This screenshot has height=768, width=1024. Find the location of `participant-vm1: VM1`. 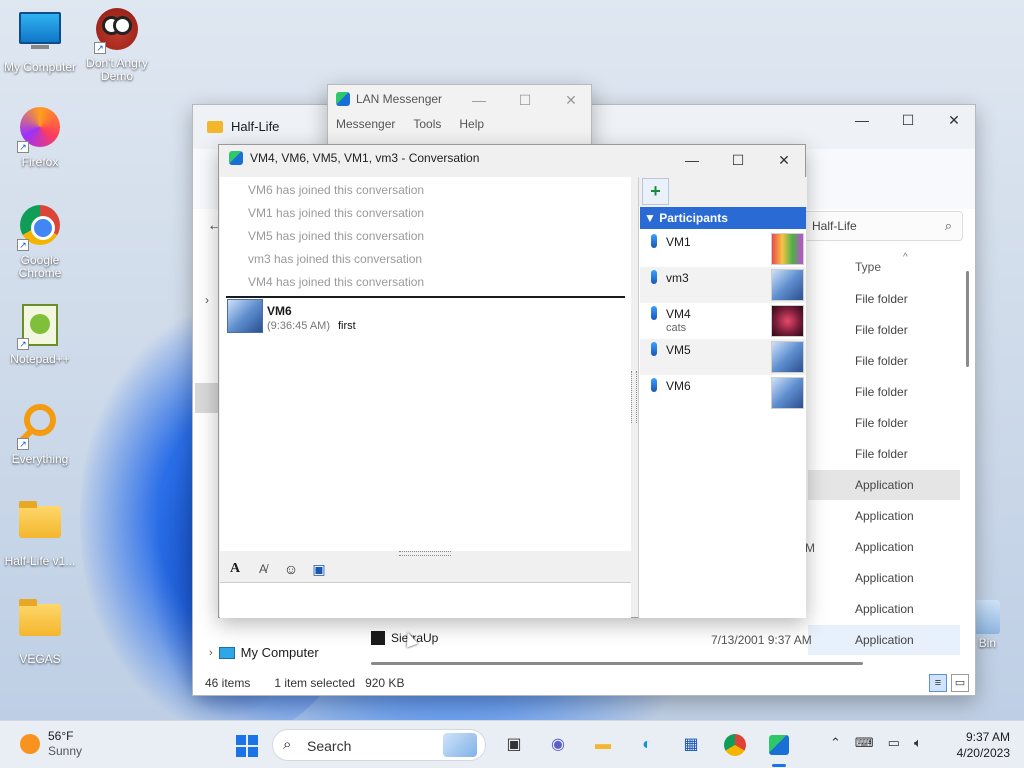

participant-vm1: VM1 is located at coordinates (723, 249).